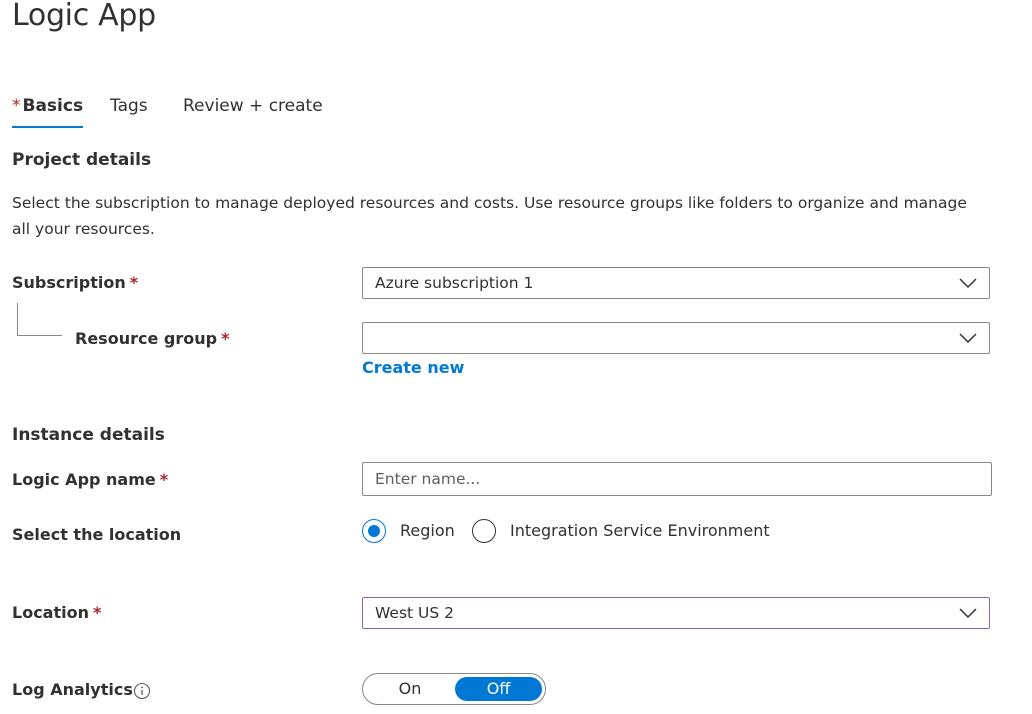 The height and width of the screenshot is (714, 1032). I want to click on logic-app-name-label: Logic App name *, so click(90, 479).